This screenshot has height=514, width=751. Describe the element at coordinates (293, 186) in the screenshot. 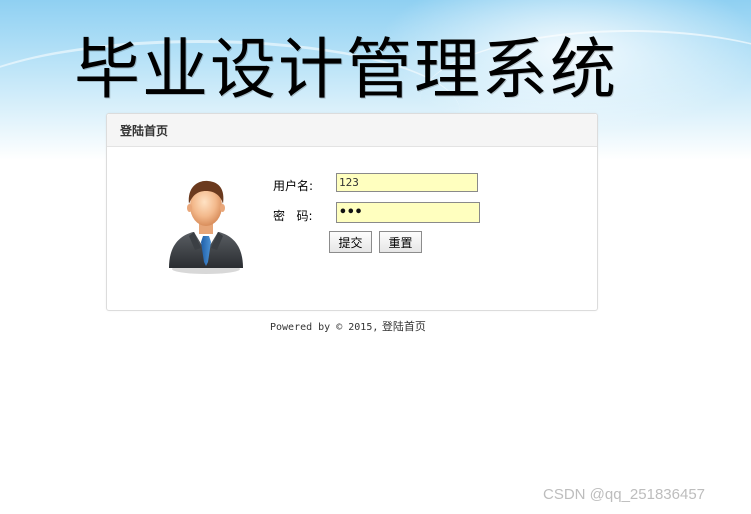

I see `username-label: 用户名:` at that location.